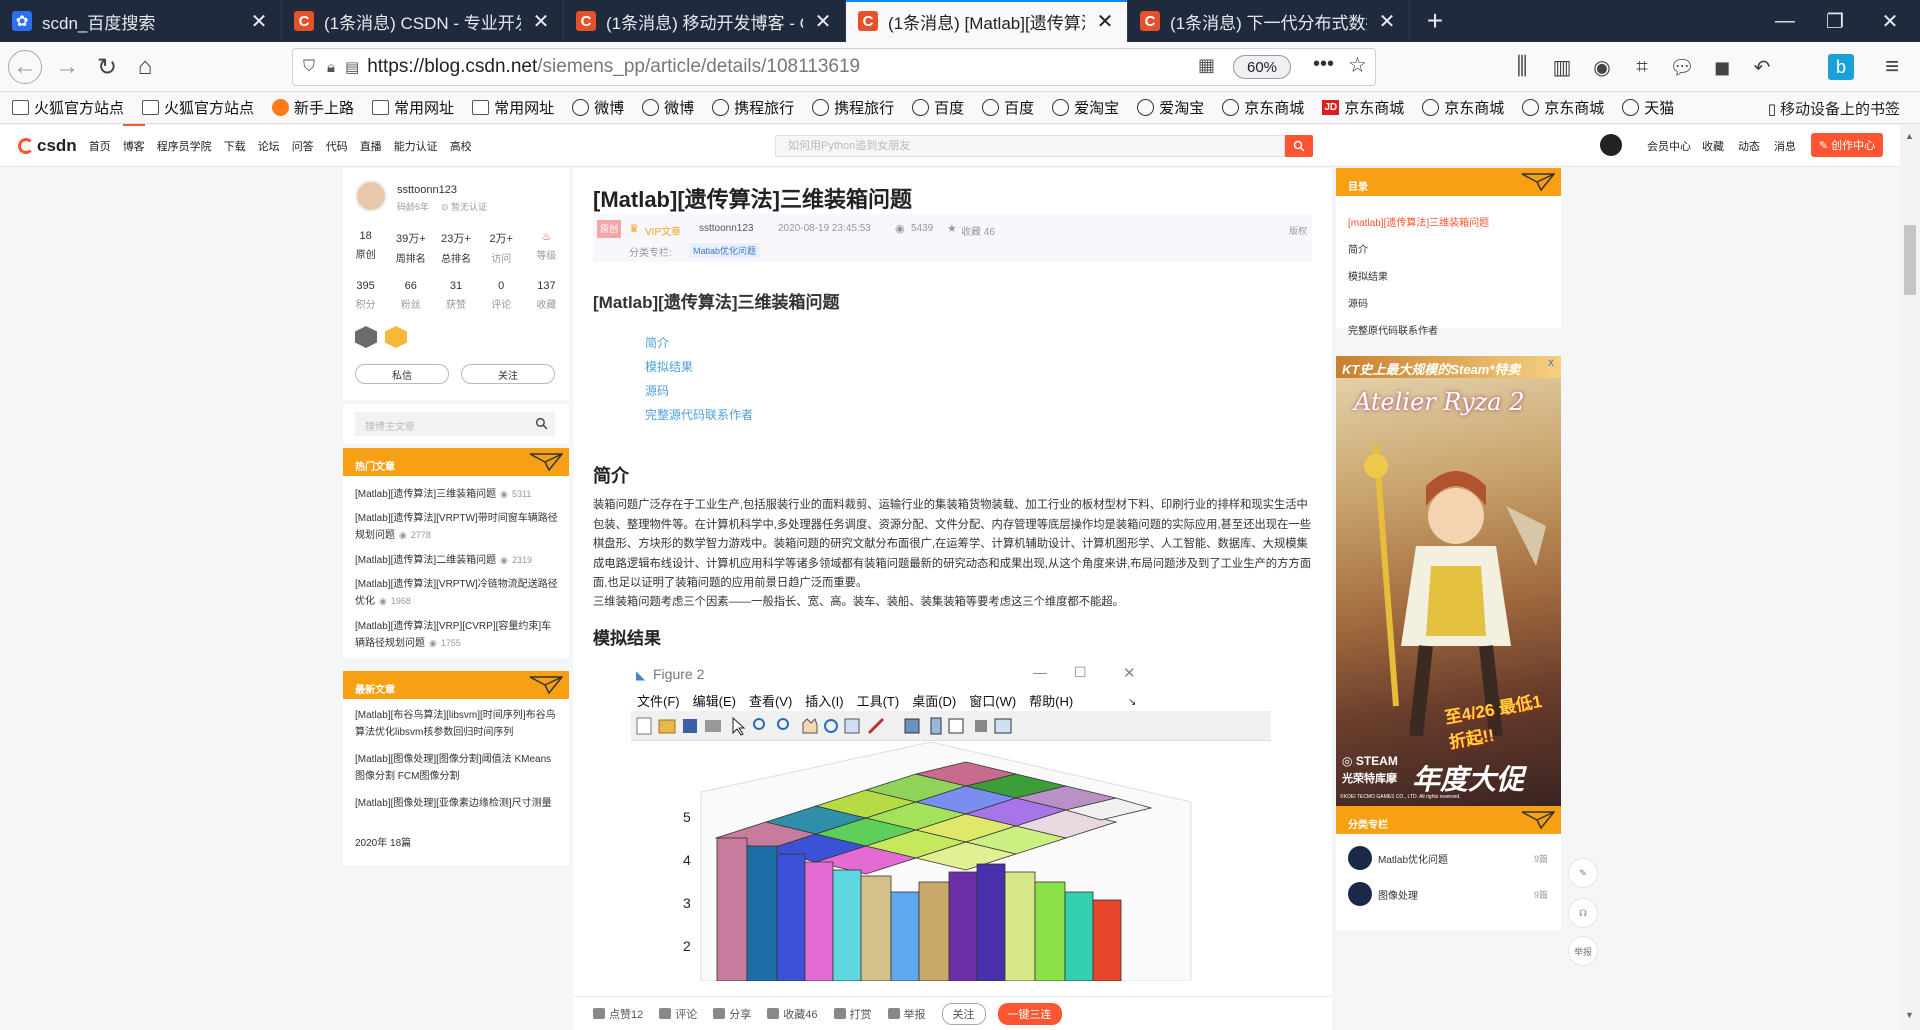 Image resolution: width=1920 pixels, height=1030 pixels. I want to click on stat-item: 137 收藏, so click(546, 295).